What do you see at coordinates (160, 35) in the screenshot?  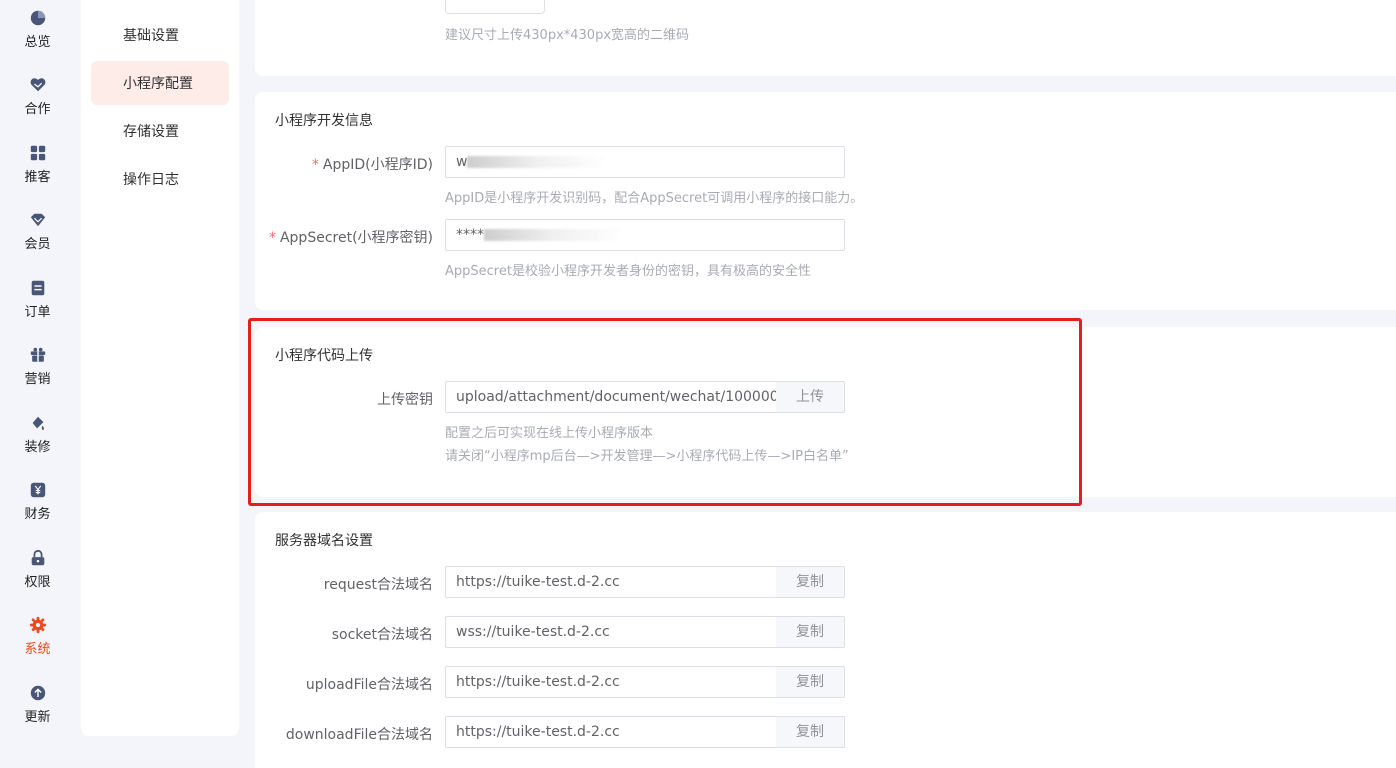 I see `submenu-item-basic-settings: 基础设置` at bounding box center [160, 35].